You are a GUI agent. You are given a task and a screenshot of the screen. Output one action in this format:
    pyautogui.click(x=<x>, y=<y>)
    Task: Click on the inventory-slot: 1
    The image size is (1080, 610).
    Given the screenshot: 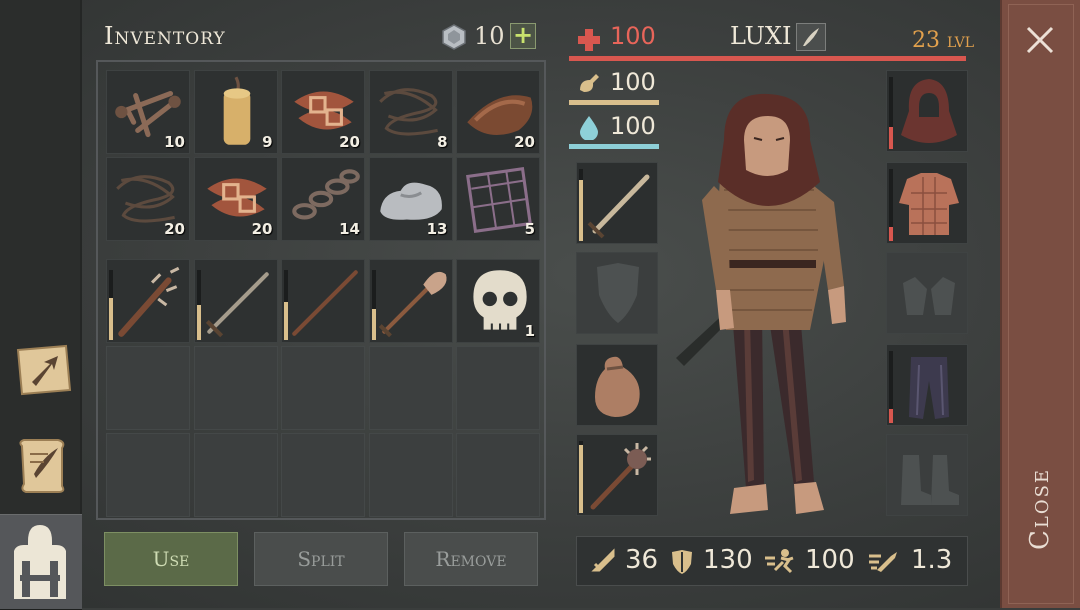 What is the action you would take?
    pyautogui.click(x=498, y=301)
    